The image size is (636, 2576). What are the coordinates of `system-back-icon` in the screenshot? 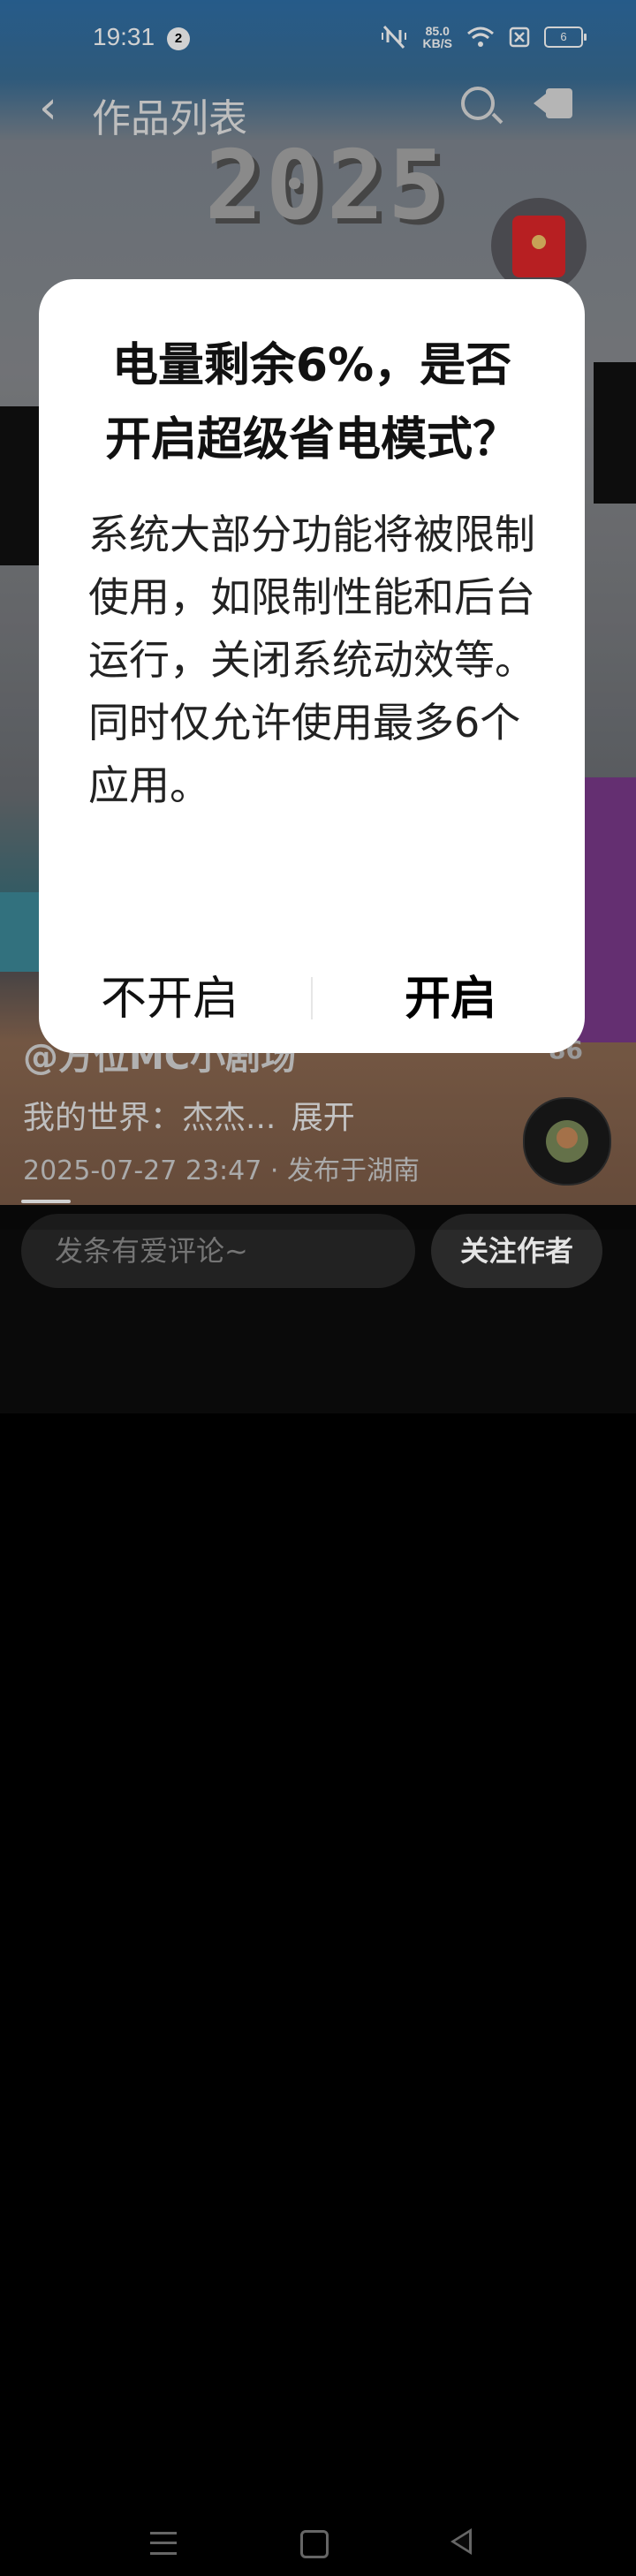 It's located at (461, 2542).